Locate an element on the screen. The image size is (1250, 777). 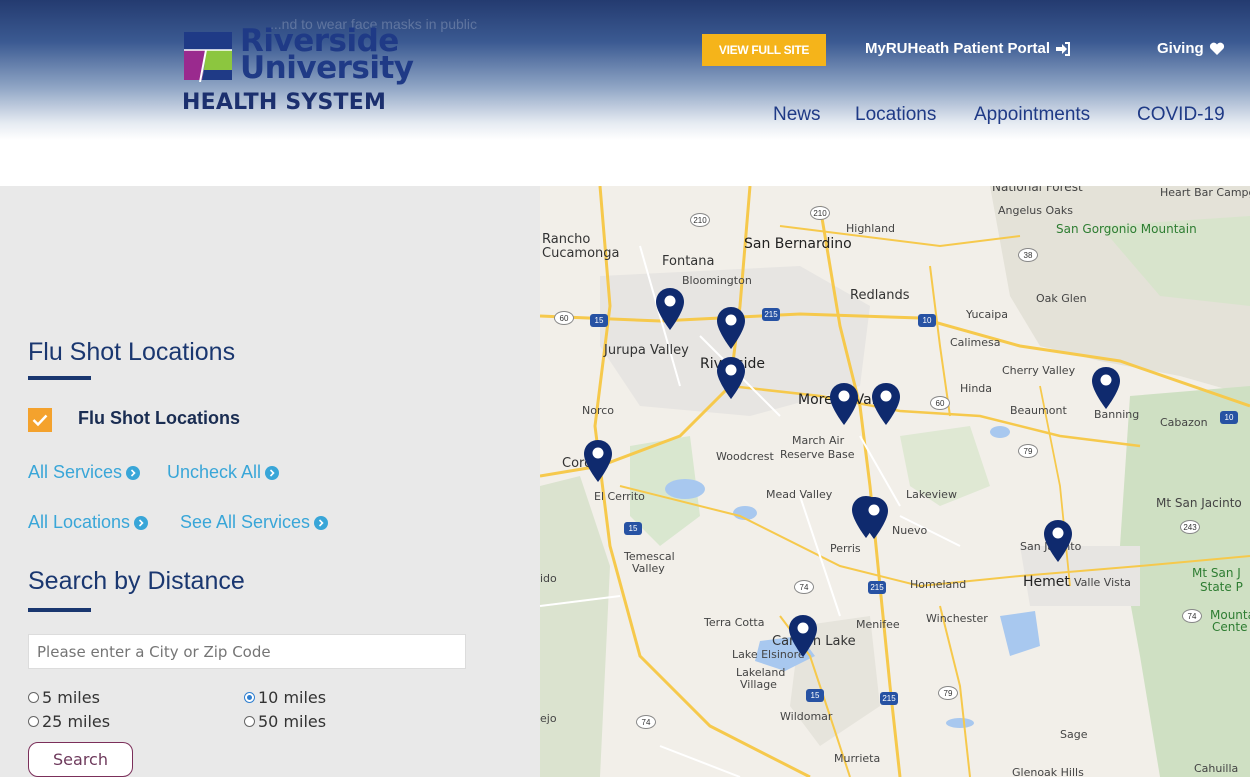
giving-label: Giving is located at coordinates (1180, 48).